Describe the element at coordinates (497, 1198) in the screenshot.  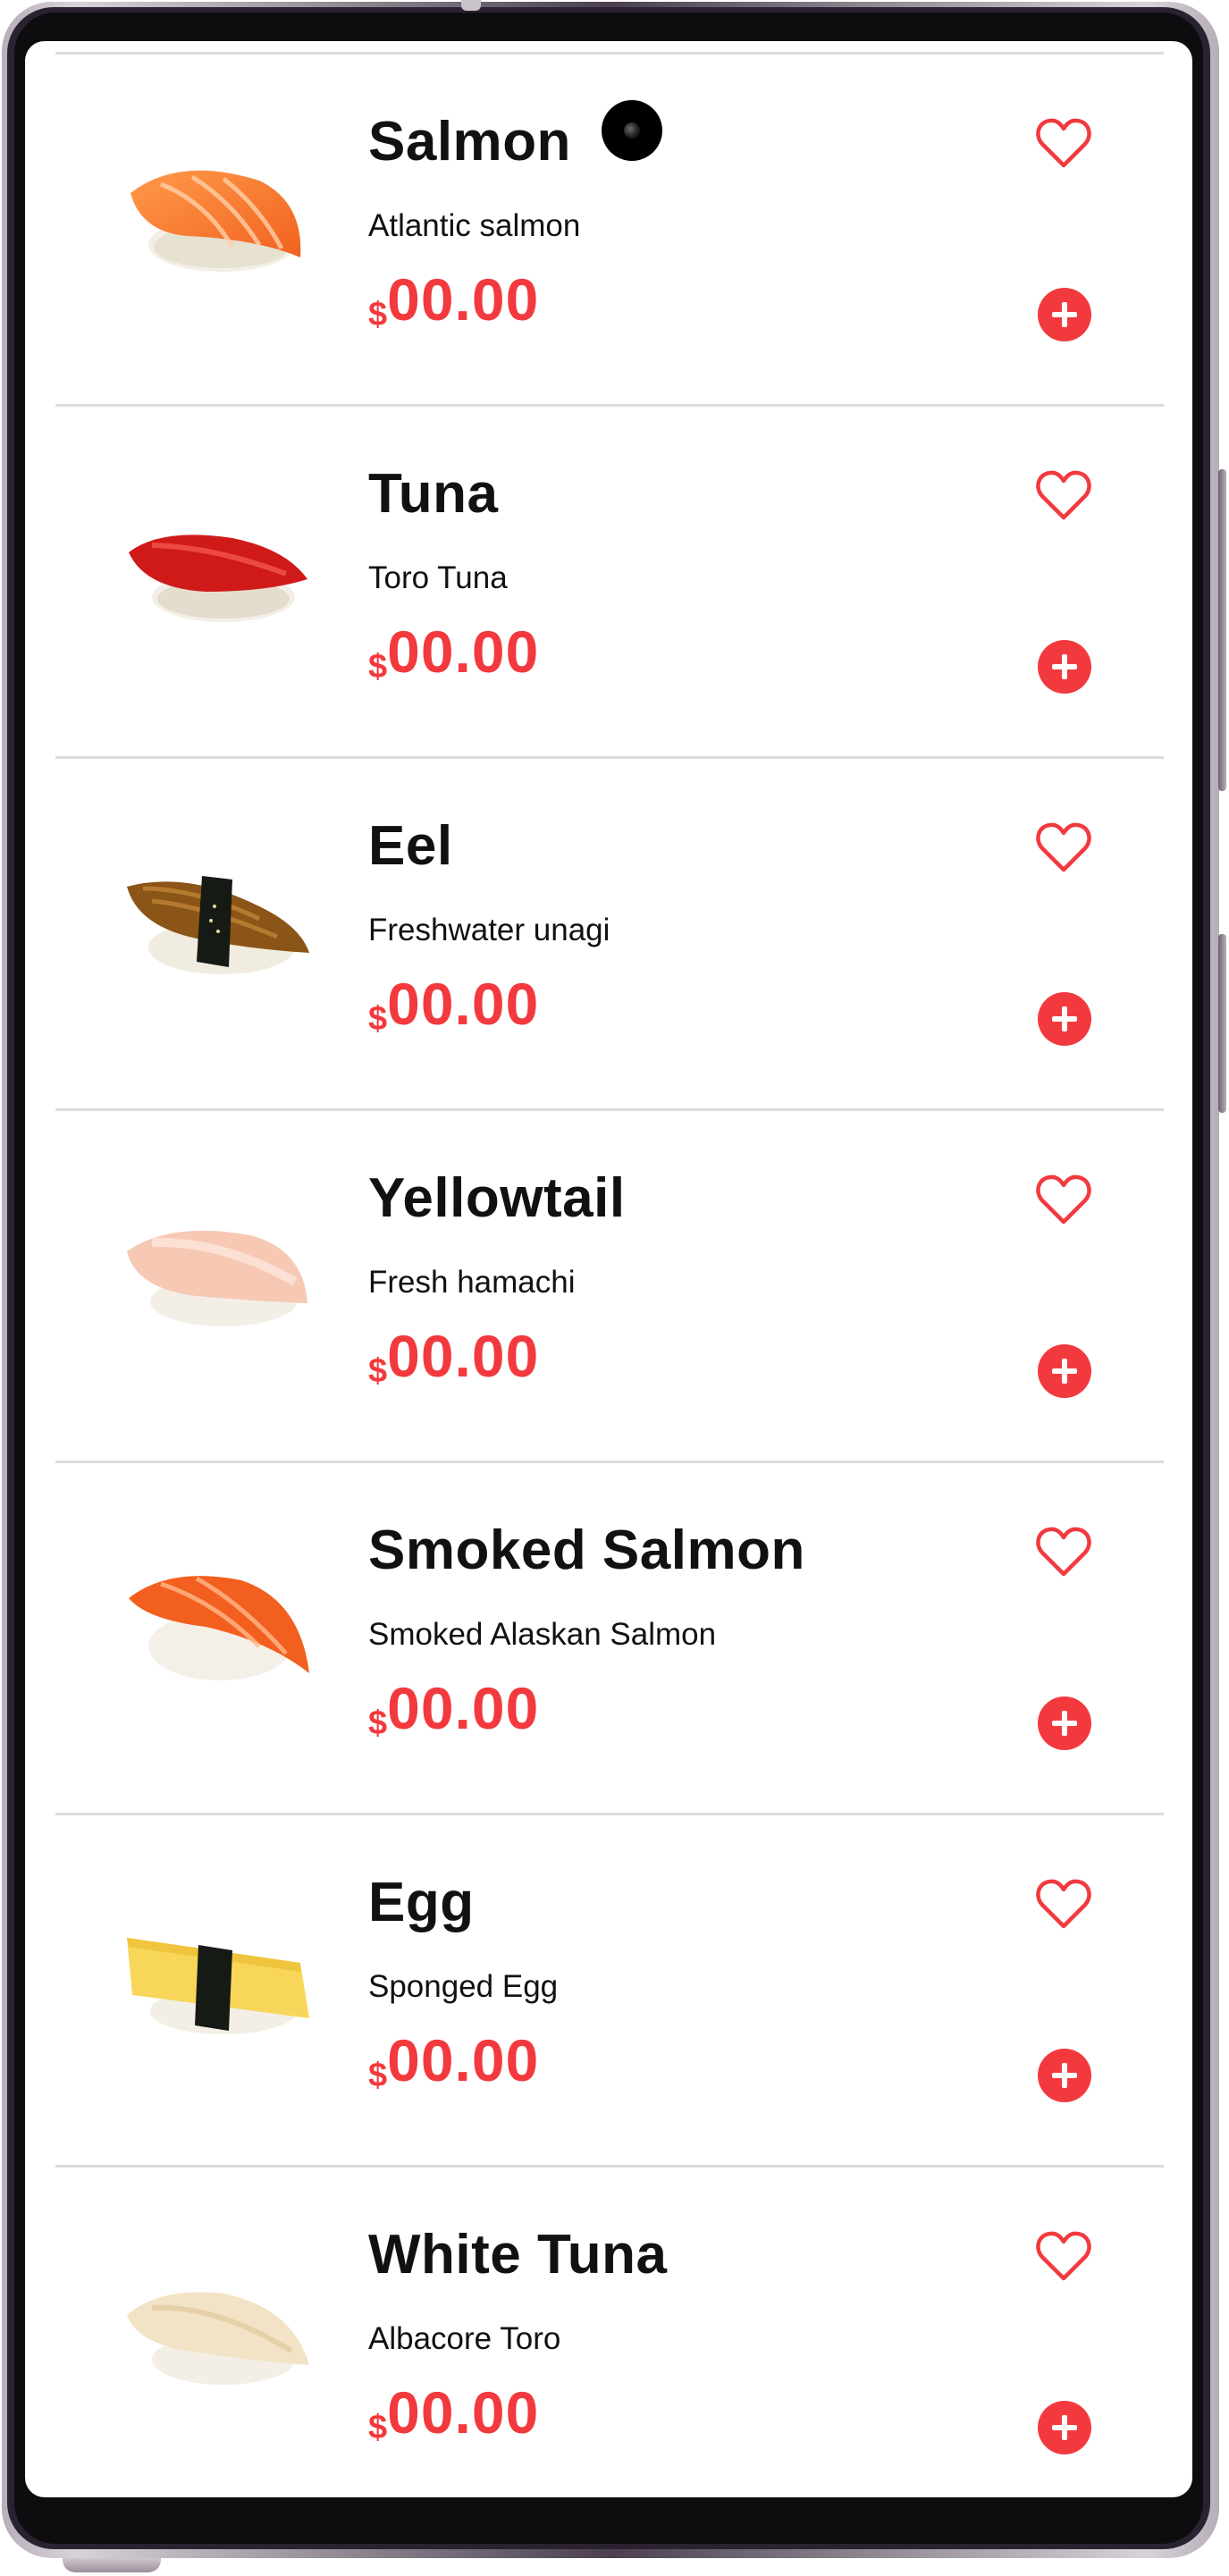
I see `item-name: Yellowtail` at that location.